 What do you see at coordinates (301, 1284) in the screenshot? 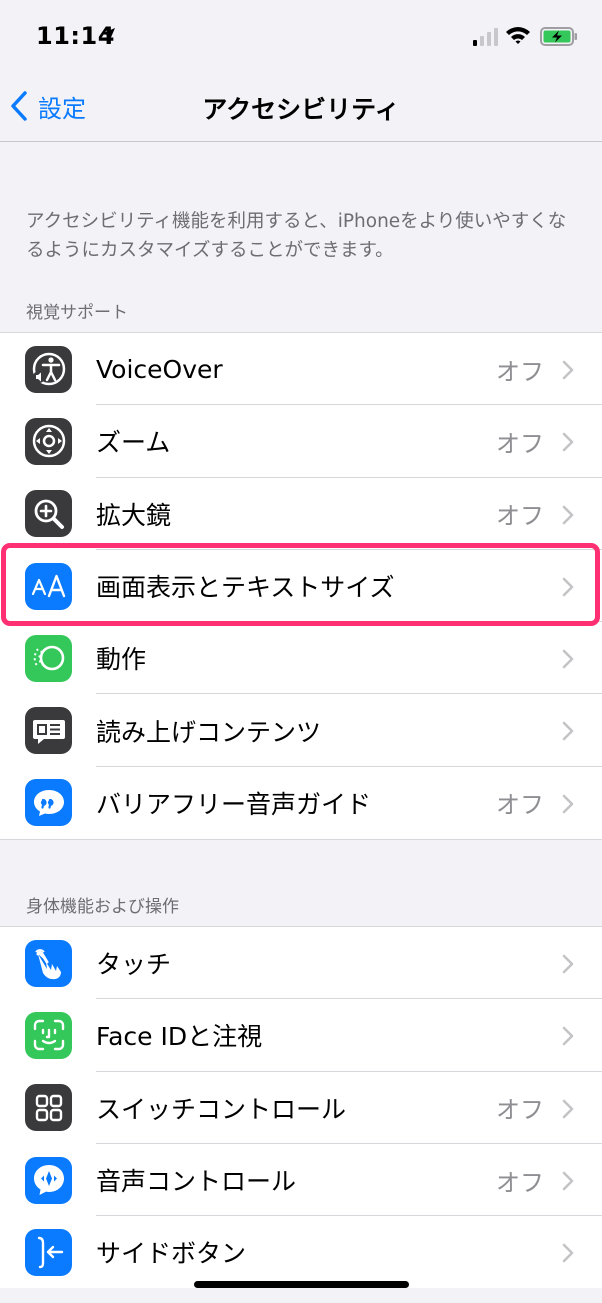
I see `home-indicator` at bounding box center [301, 1284].